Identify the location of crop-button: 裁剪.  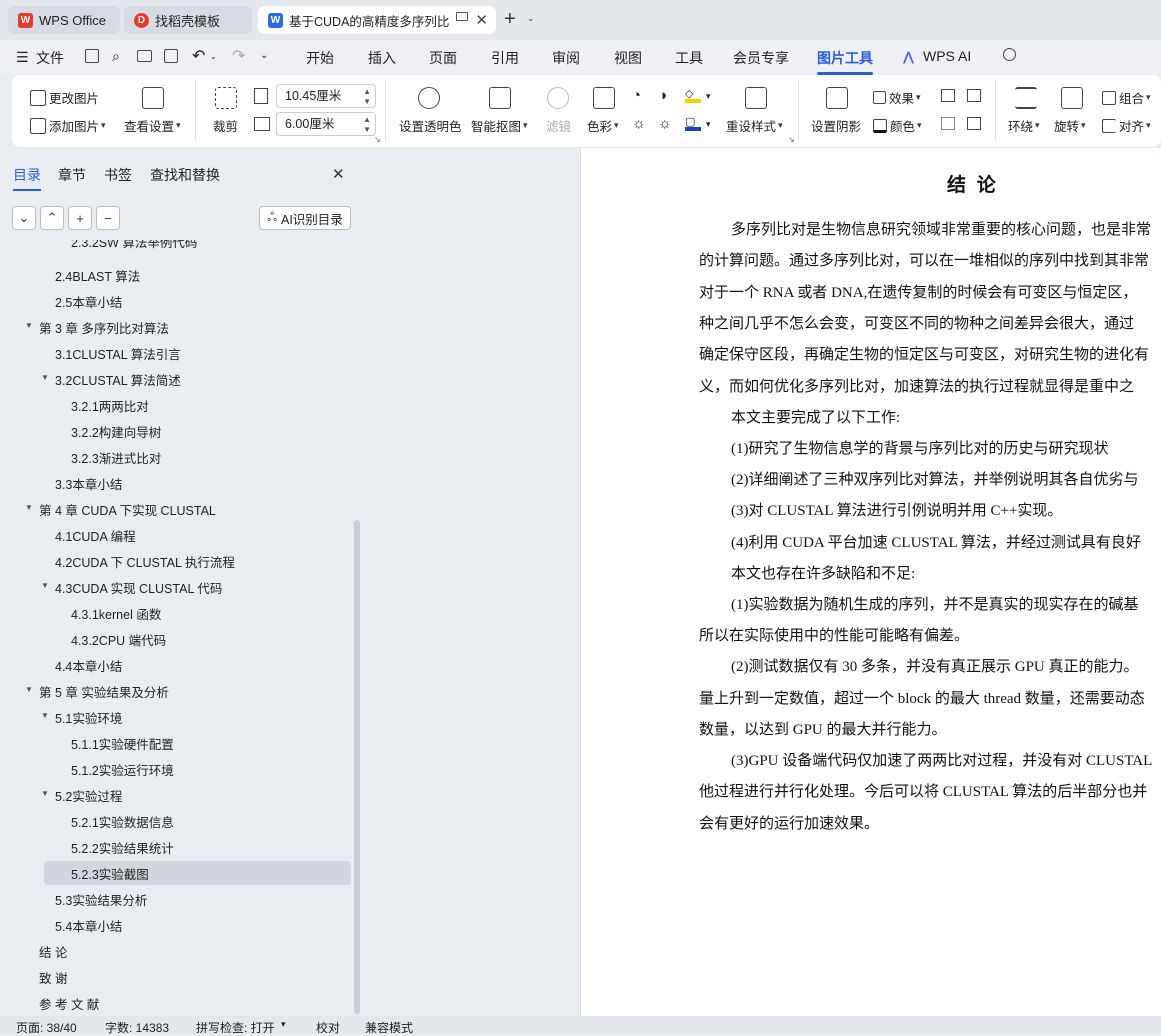
(225, 125).